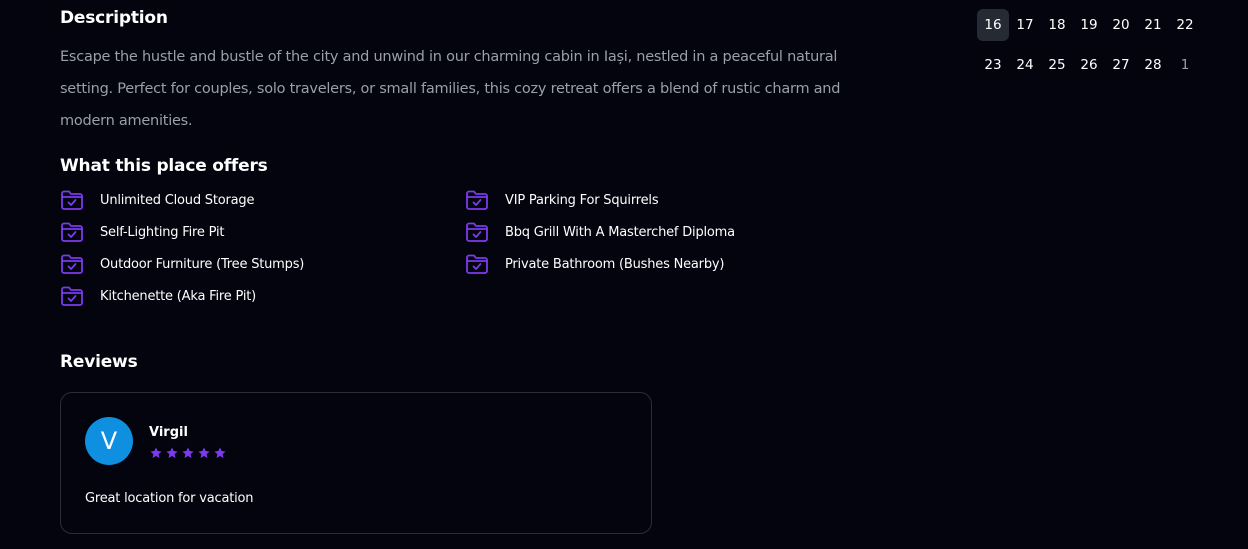 Image resolution: width=1248 pixels, height=549 pixels. I want to click on amenity-item: Unlimited Cloud Storage, so click(157, 200).